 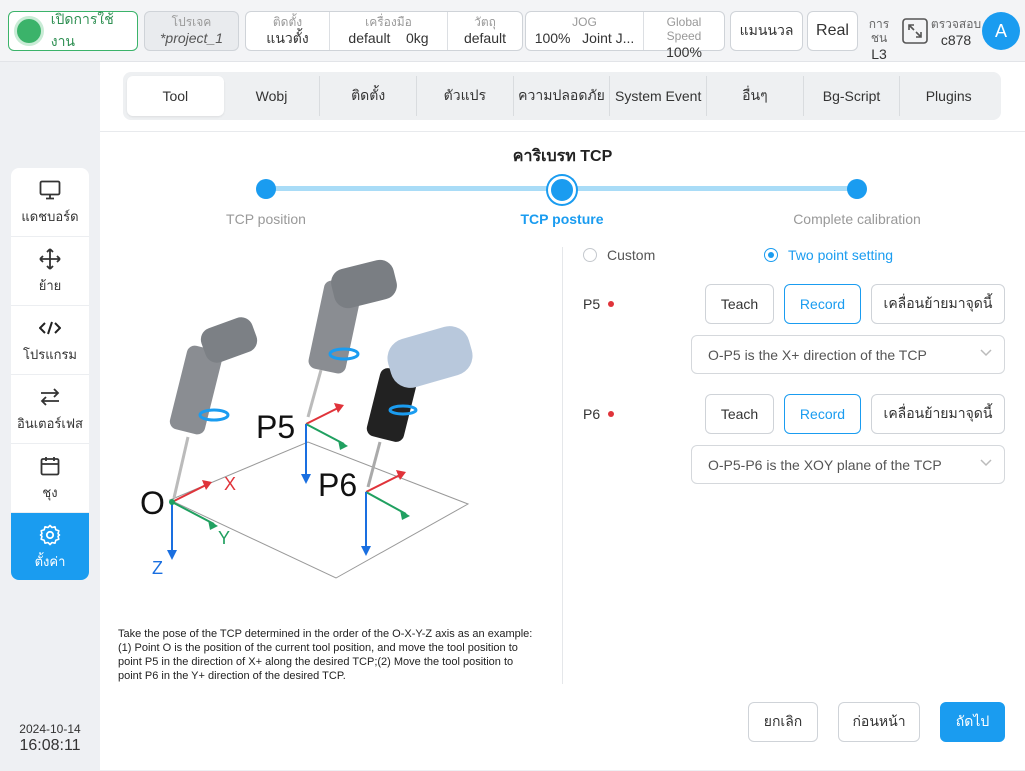 What do you see at coordinates (915, 33) in the screenshot?
I see `expand-icon` at bounding box center [915, 33].